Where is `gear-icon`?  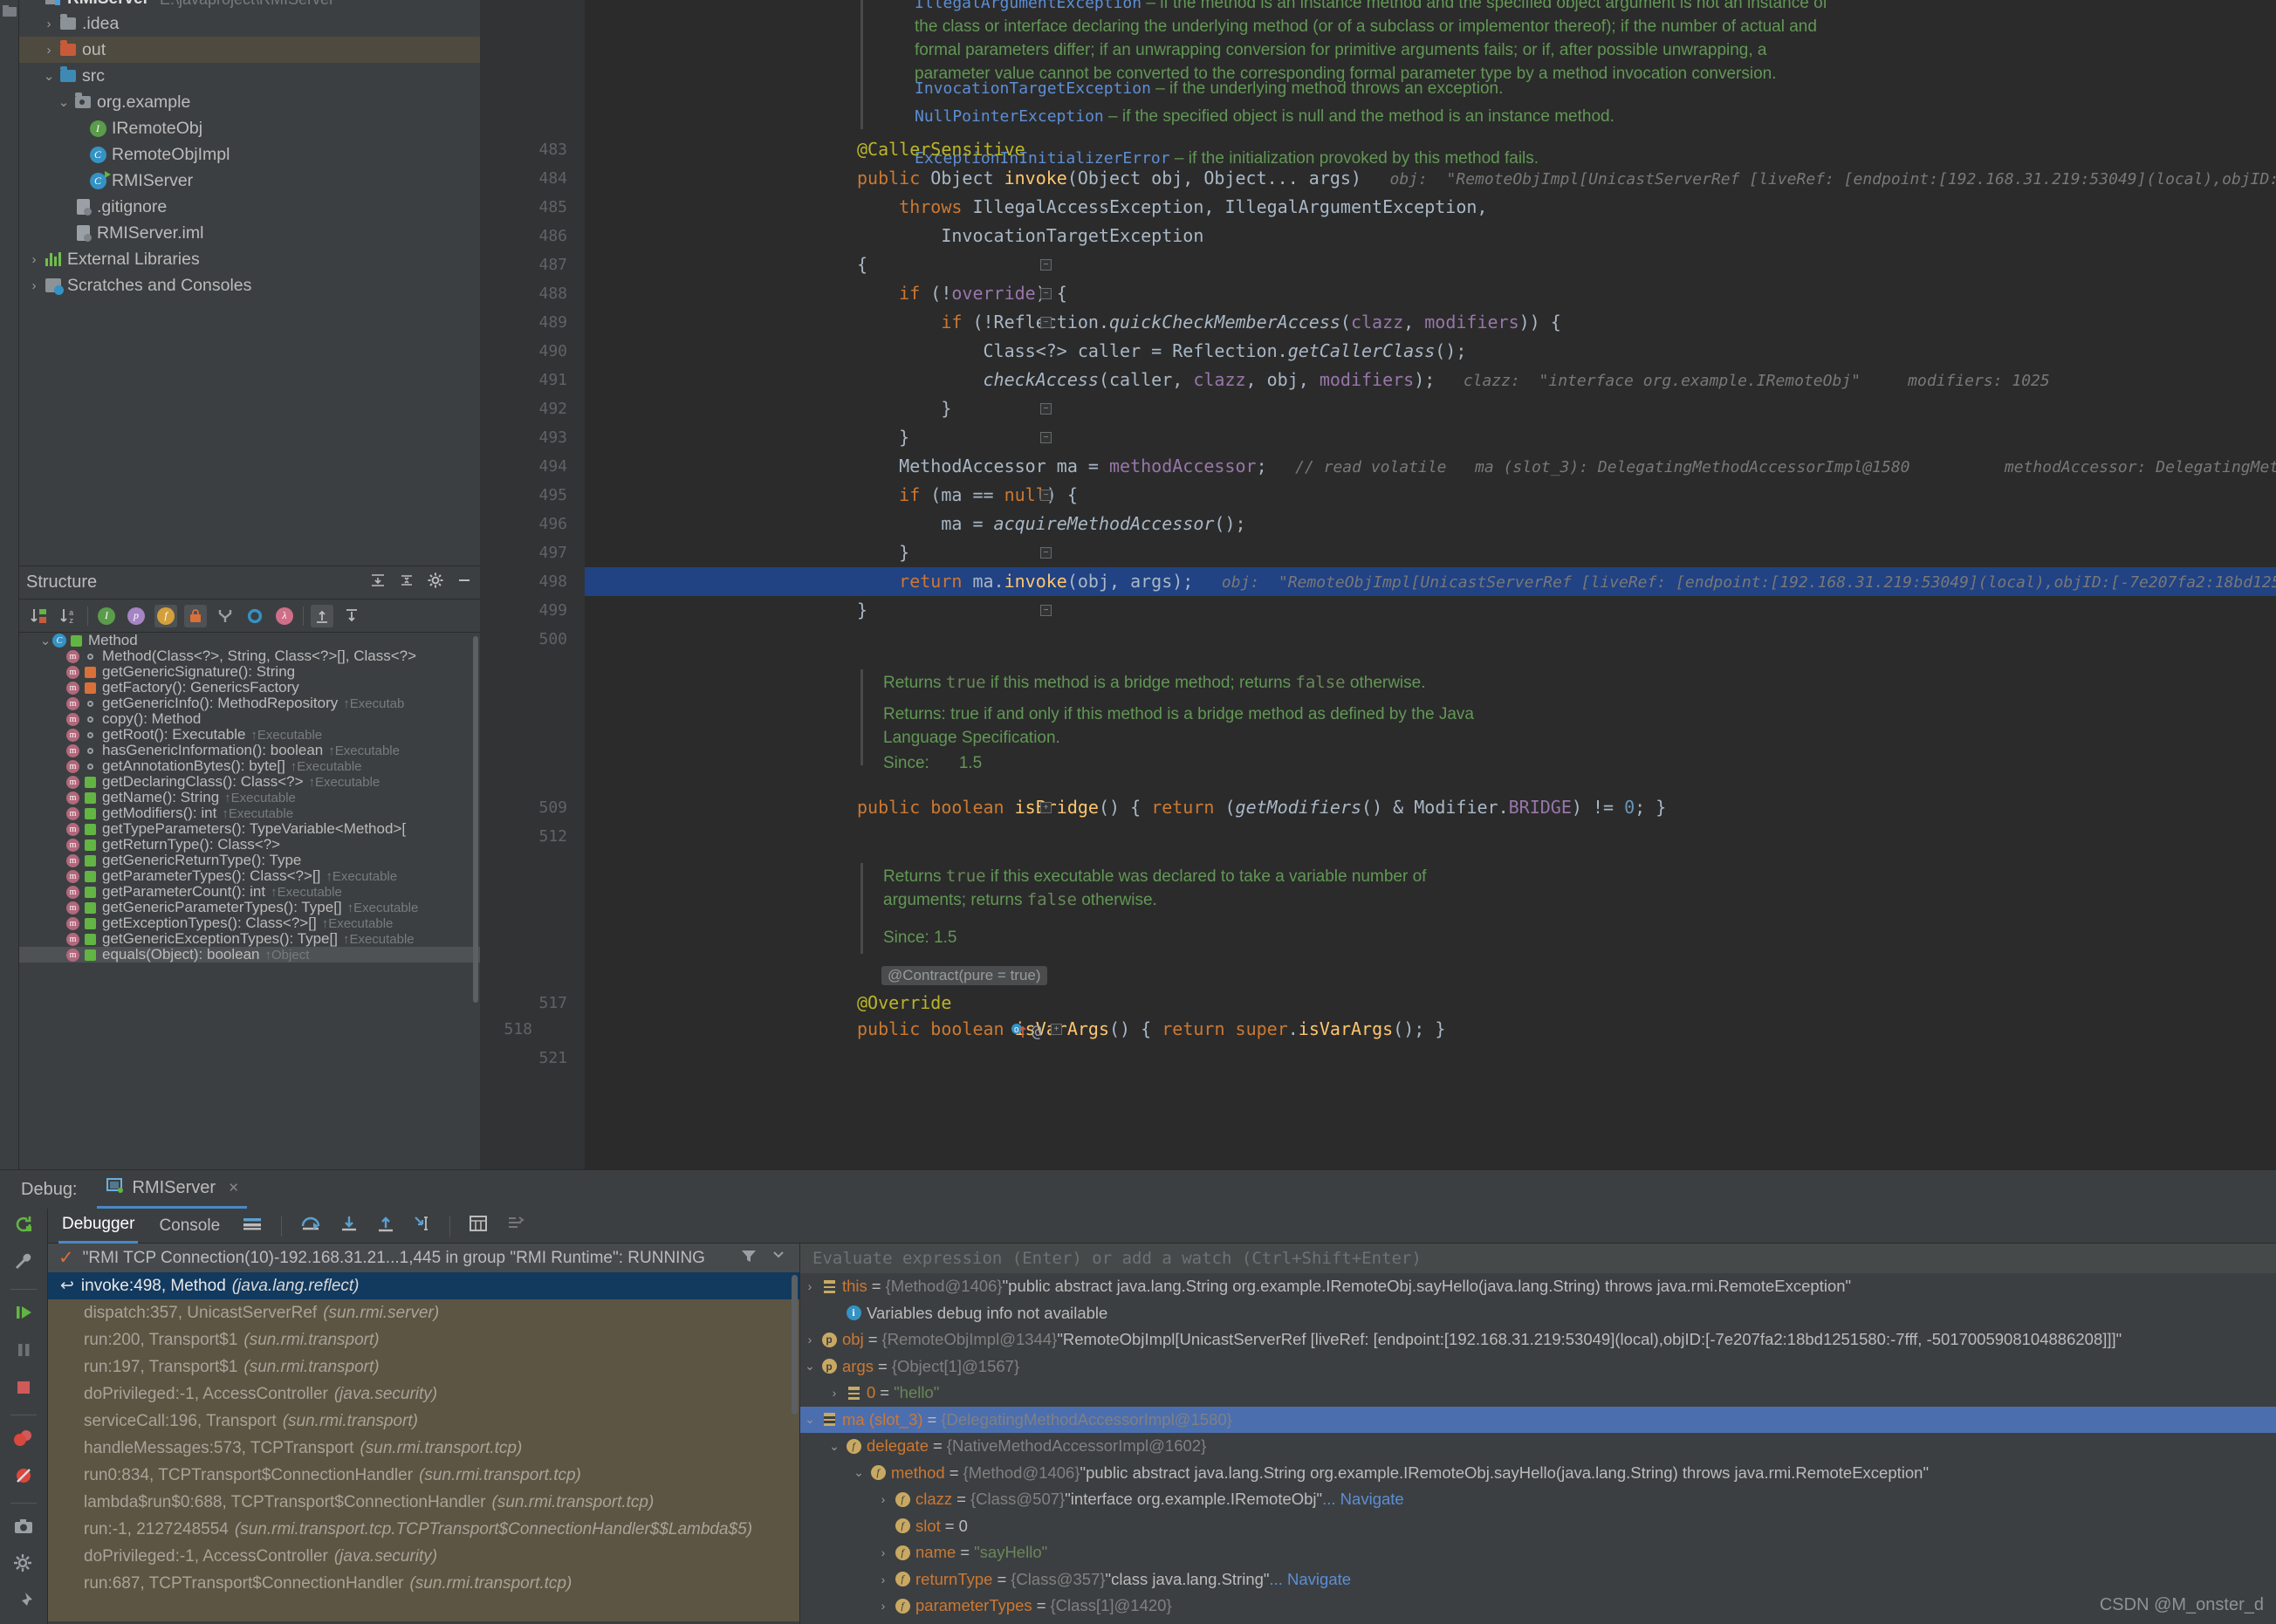
gear-icon is located at coordinates (23, 1566).